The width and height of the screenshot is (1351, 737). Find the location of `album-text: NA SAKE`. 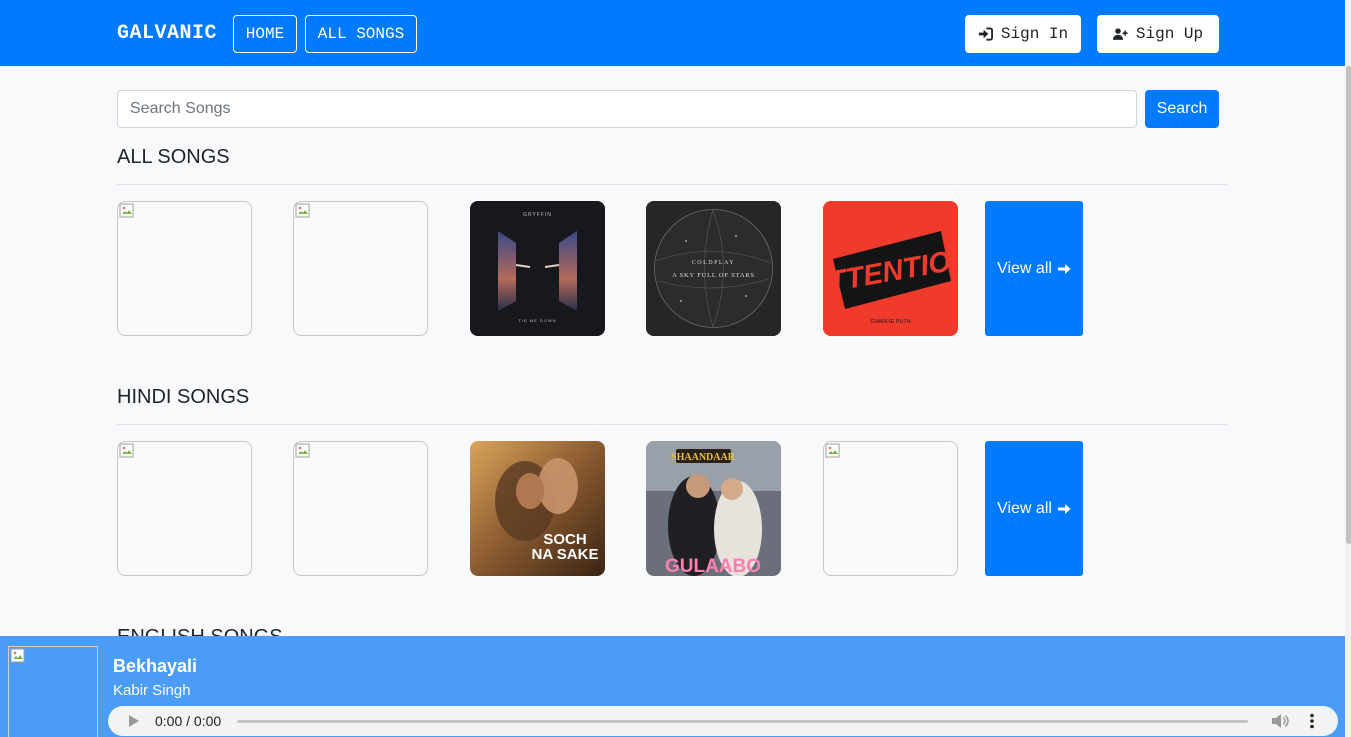

album-text: NA SAKE is located at coordinates (565, 554).